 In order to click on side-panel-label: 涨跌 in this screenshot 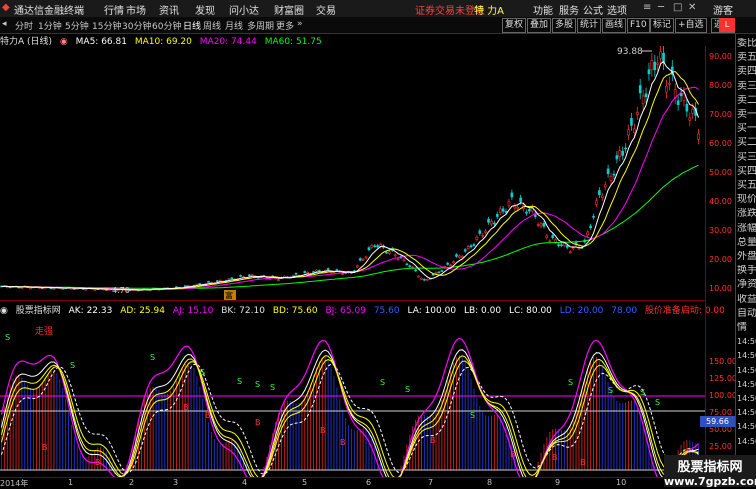, I will do `click(746, 214)`.